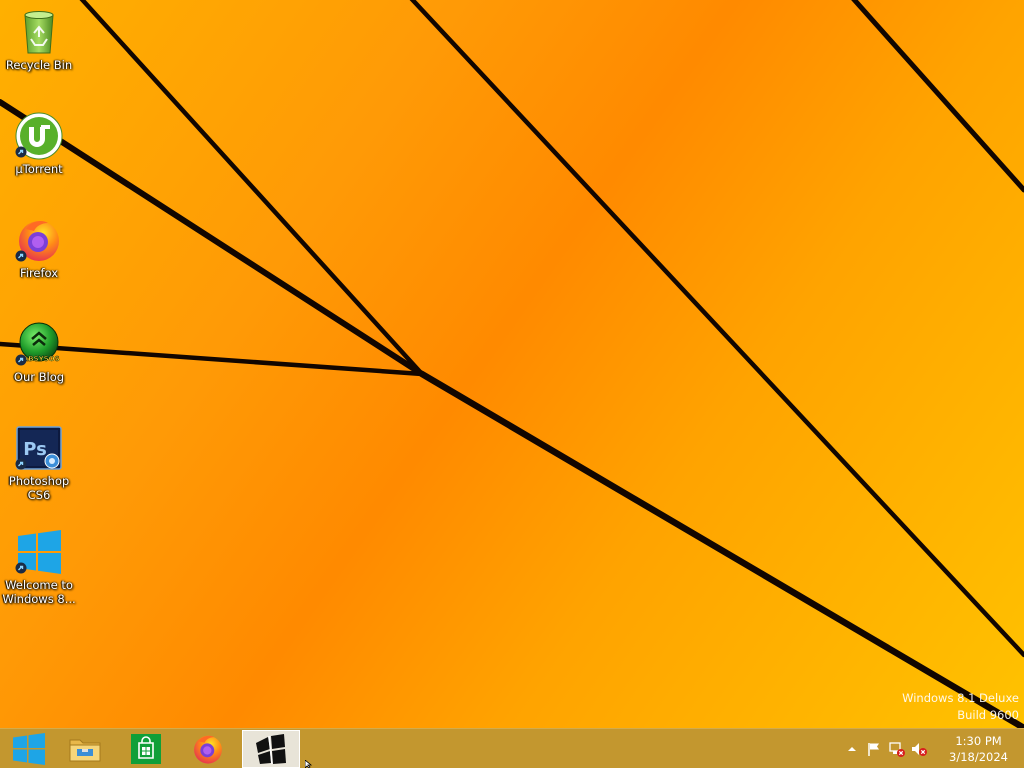 Image resolution: width=1024 pixels, height=769 pixels. Describe the element at coordinates (39, 463) in the screenshot. I see `desktop-icon-photoshop: Ps Photoshop CS6` at that location.